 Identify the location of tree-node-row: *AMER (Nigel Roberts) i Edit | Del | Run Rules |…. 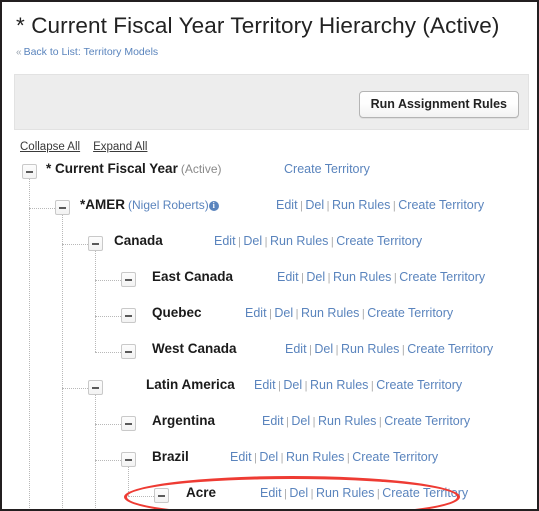
(269, 212).